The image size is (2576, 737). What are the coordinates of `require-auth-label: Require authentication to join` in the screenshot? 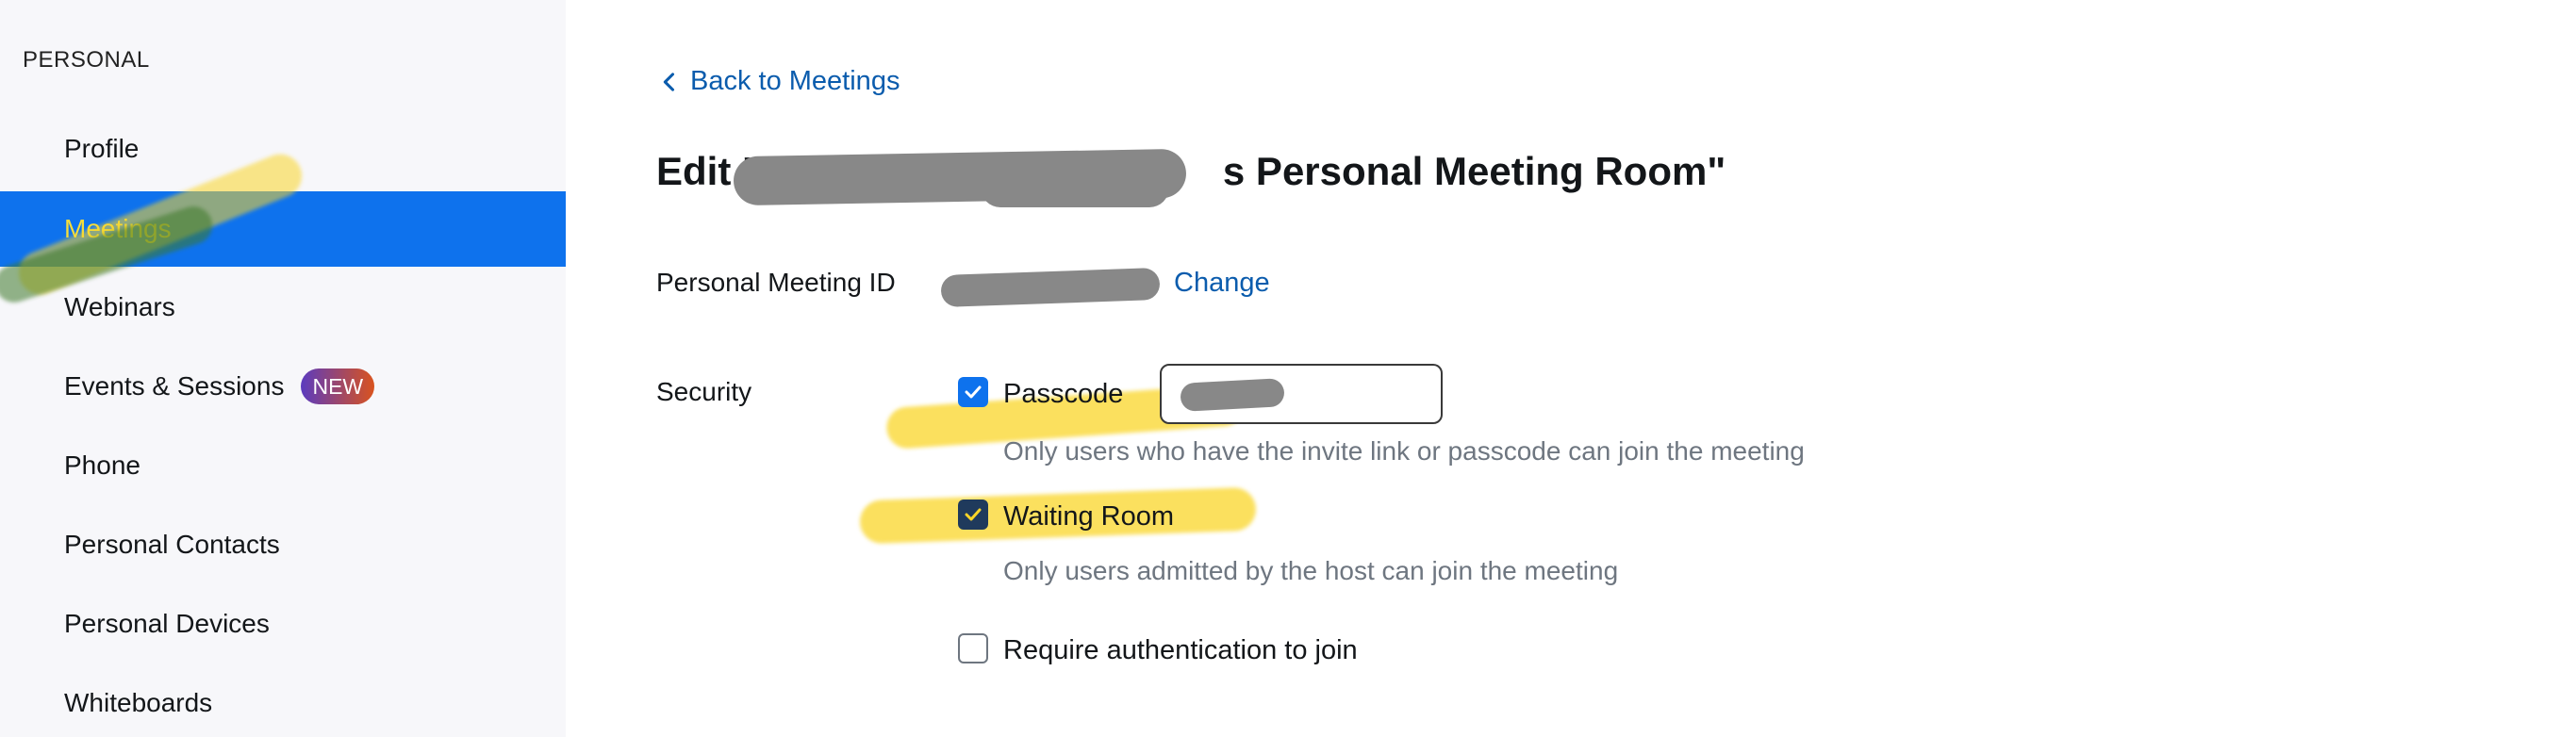 It's located at (1180, 650).